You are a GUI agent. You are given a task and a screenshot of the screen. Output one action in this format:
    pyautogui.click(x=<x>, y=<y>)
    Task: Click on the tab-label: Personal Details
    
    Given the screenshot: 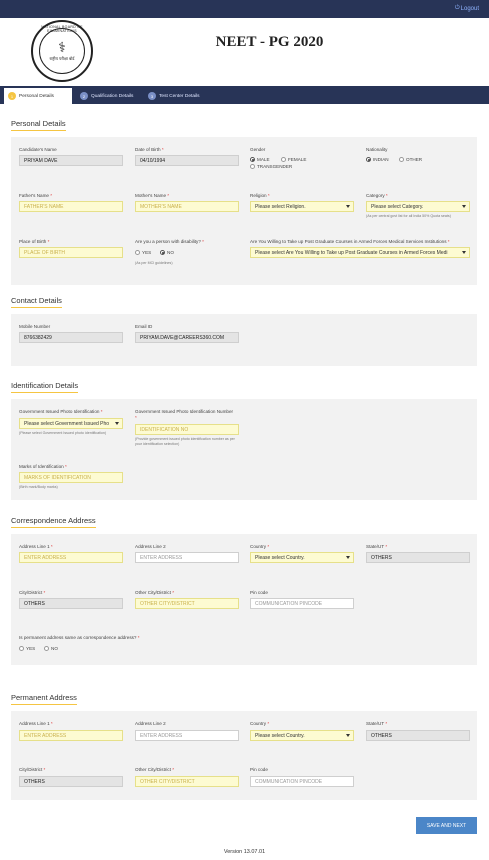 What is the action you would take?
    pyautogui.click(x=36, y=96)
    